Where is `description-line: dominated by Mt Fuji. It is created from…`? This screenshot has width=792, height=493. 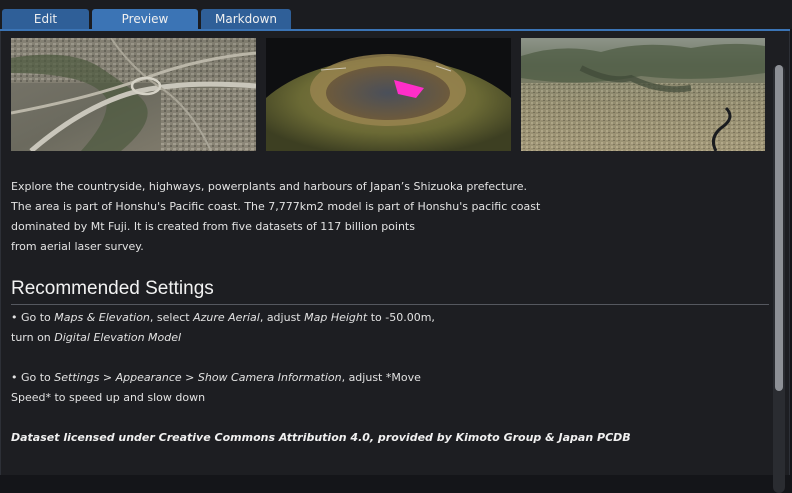 description-line: dominated by Mt Fuji. It is created from… is located at coordinates (213, 226).